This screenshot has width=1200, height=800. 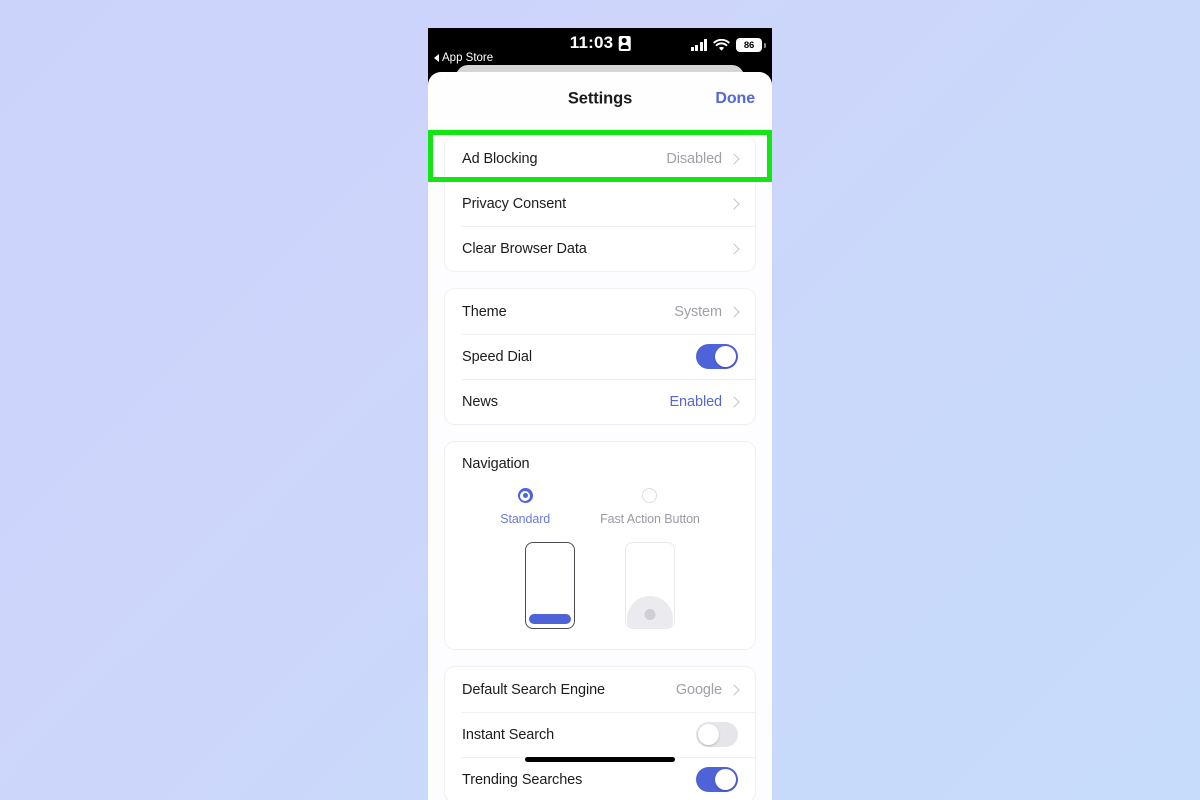 What do you see at coordinates (721, 45) in the screenshot?
I see `wifi-icon` at bounding box center [721, 45].